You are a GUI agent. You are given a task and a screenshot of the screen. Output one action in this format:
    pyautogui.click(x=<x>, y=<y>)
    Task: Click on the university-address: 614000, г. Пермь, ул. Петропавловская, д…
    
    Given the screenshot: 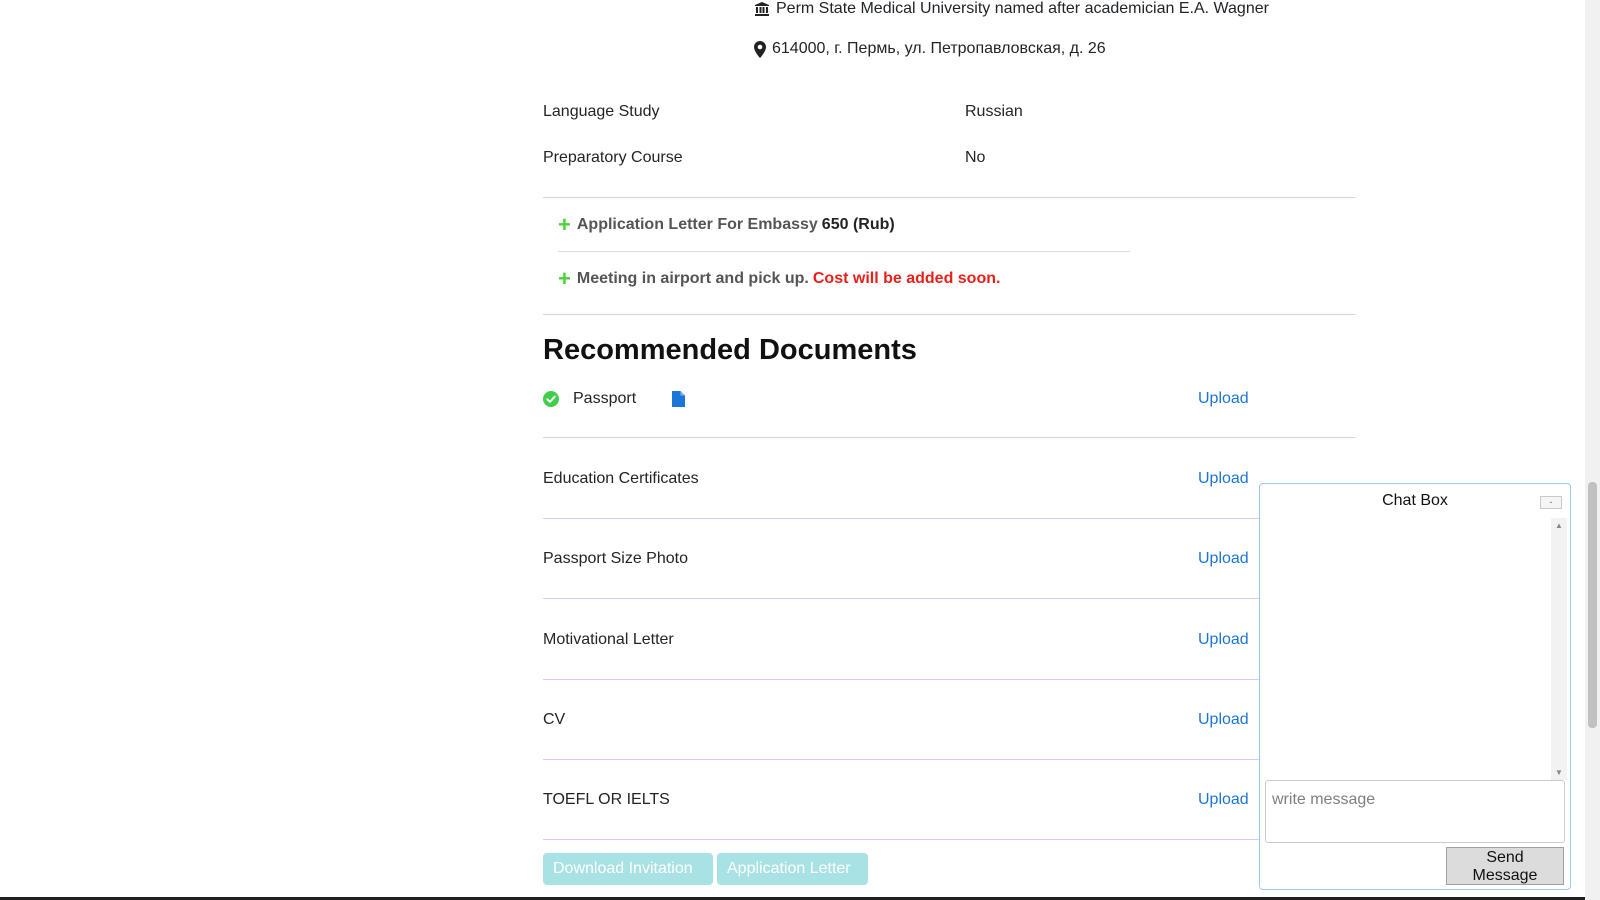 What is the action you would take?
    pyautogui.click(x=939, y=48)
    